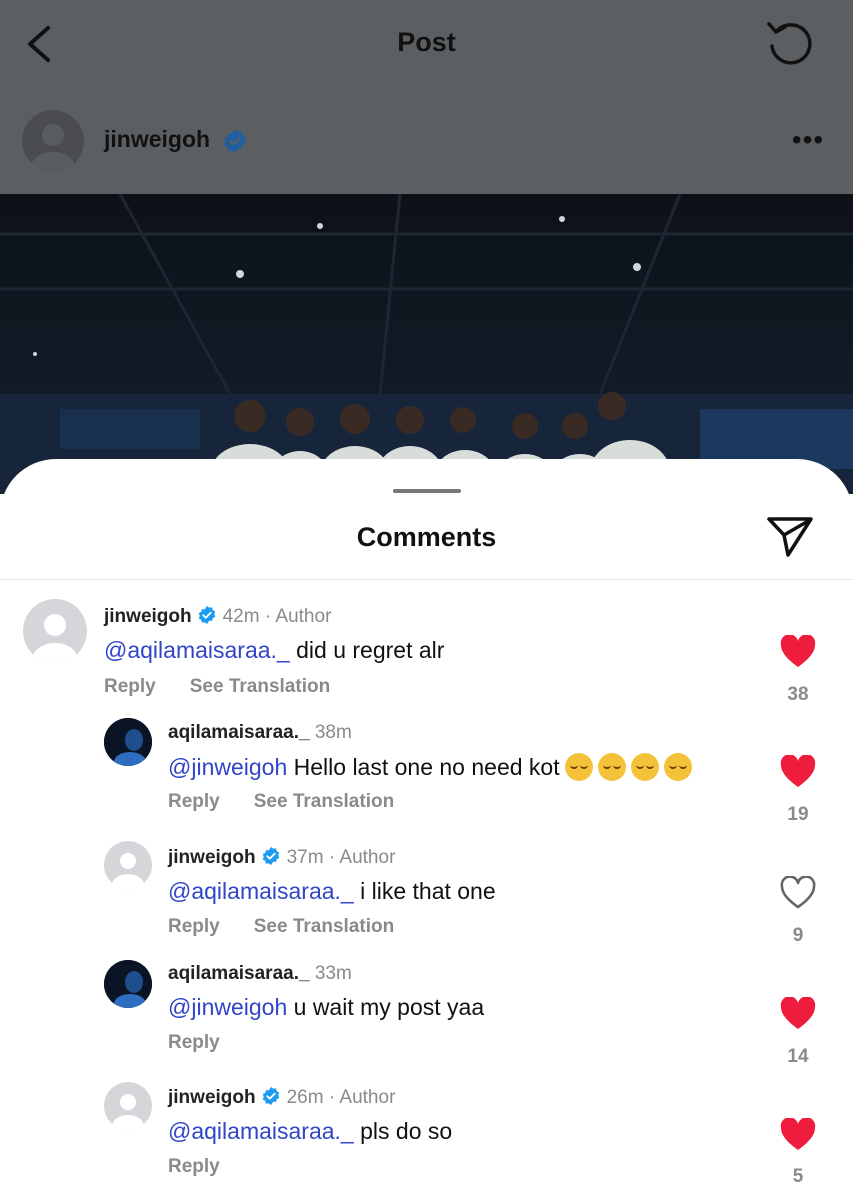 This screenshot has height=1200, width=853. What do you see at coordinates (305, 1097) in the screenshot?
I see `comment-time: 26m` at bounding box center [305, 1097].